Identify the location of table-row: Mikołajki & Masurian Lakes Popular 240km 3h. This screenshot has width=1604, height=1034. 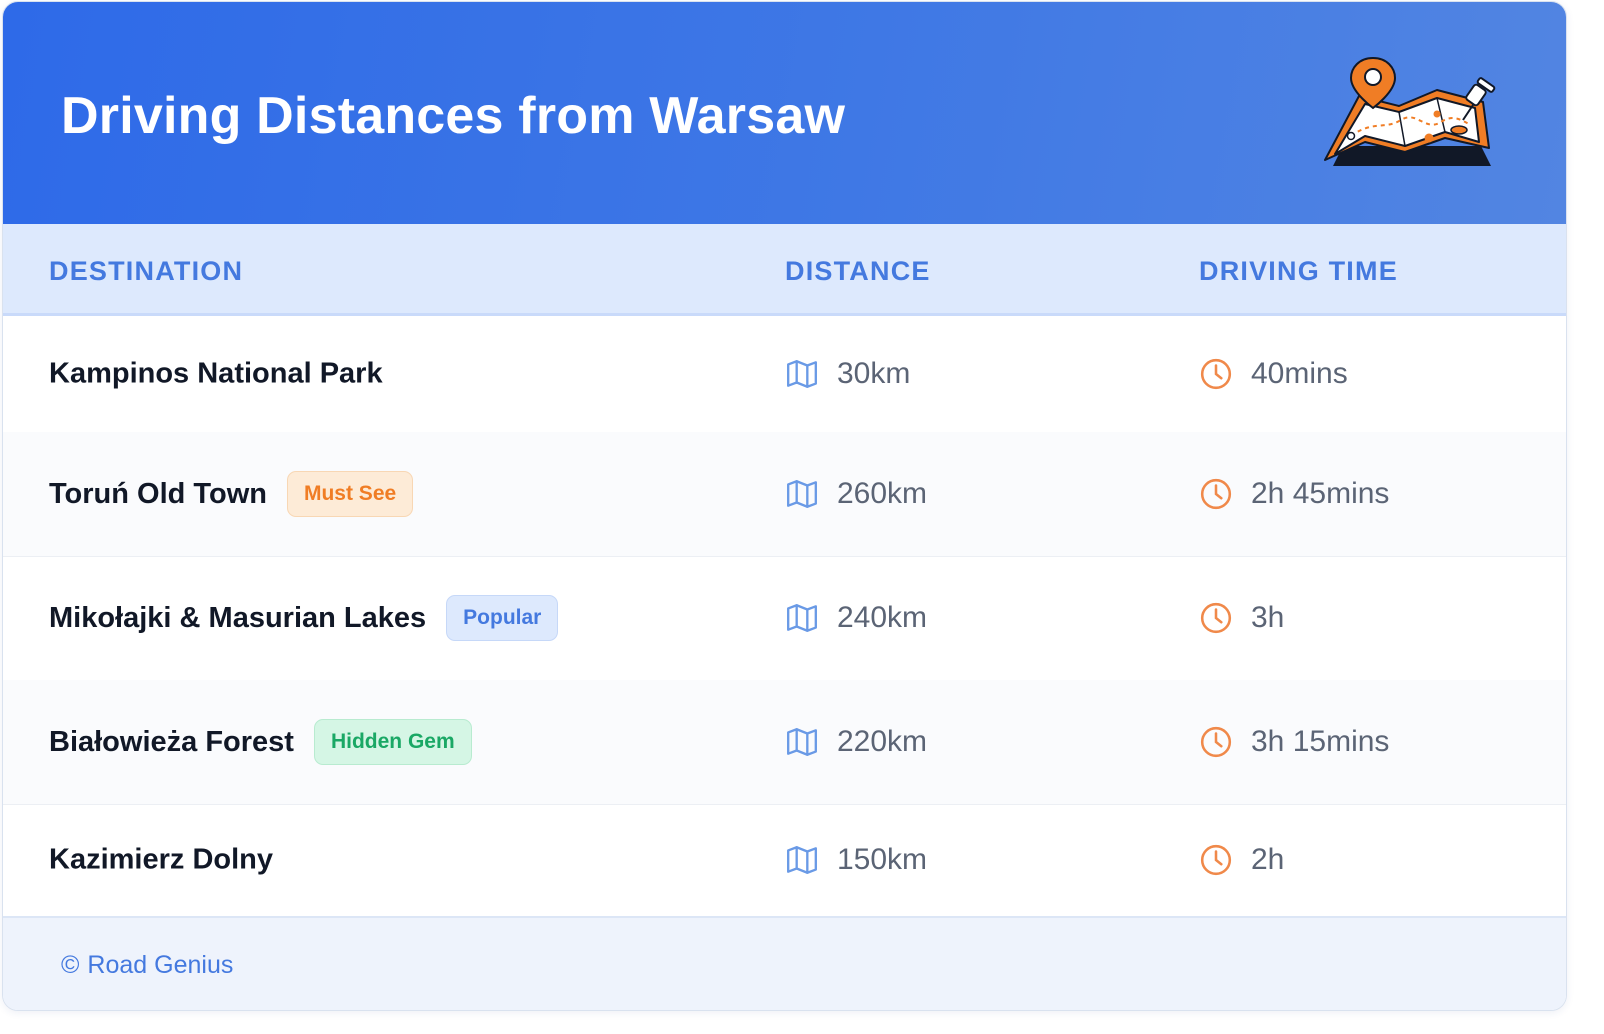
(784, 618).